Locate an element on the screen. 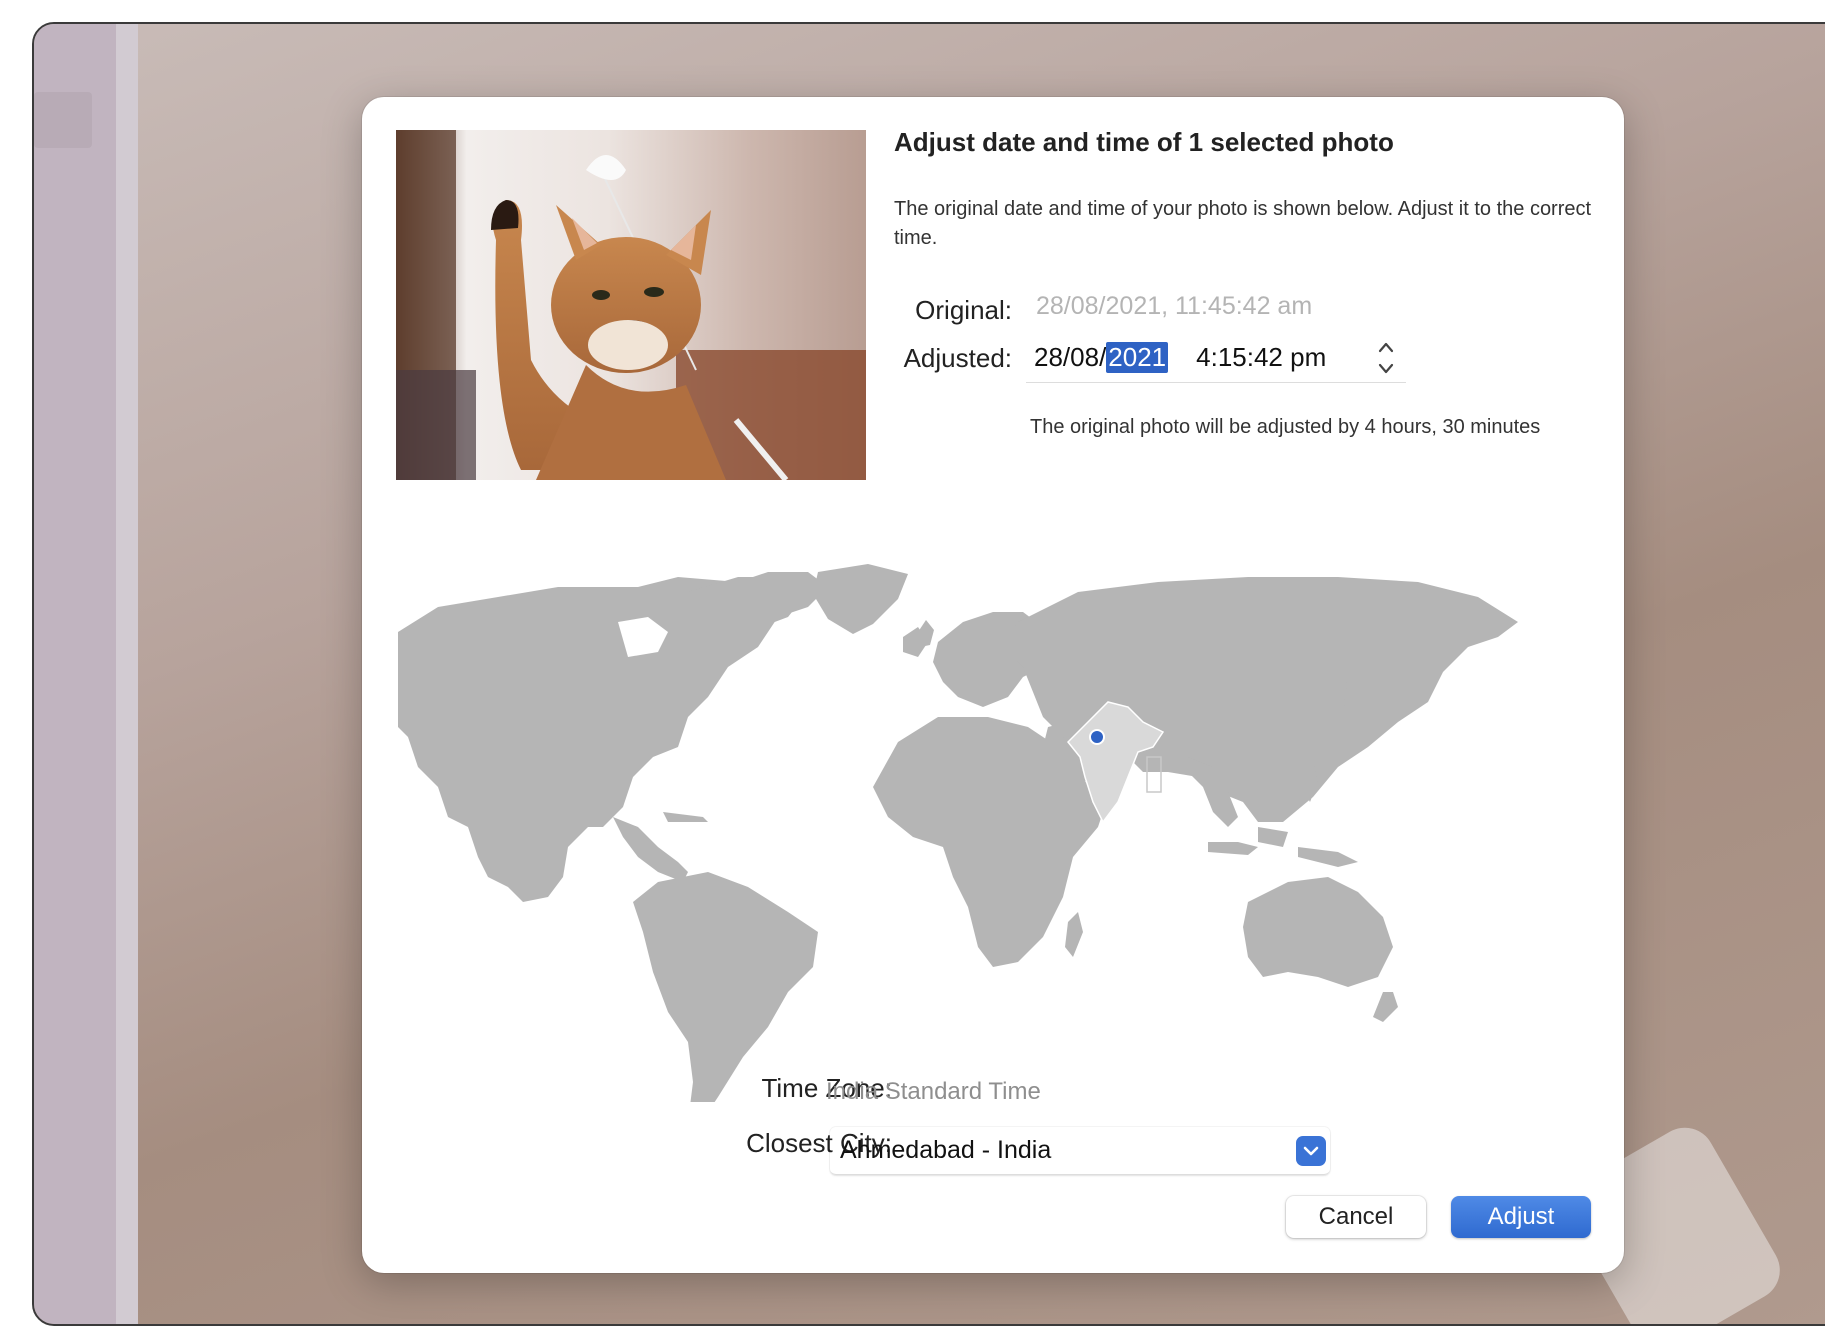 This screenshot has width=1825, height=1326. selected-photo-thumbnail is located at coordinates (631, 305).